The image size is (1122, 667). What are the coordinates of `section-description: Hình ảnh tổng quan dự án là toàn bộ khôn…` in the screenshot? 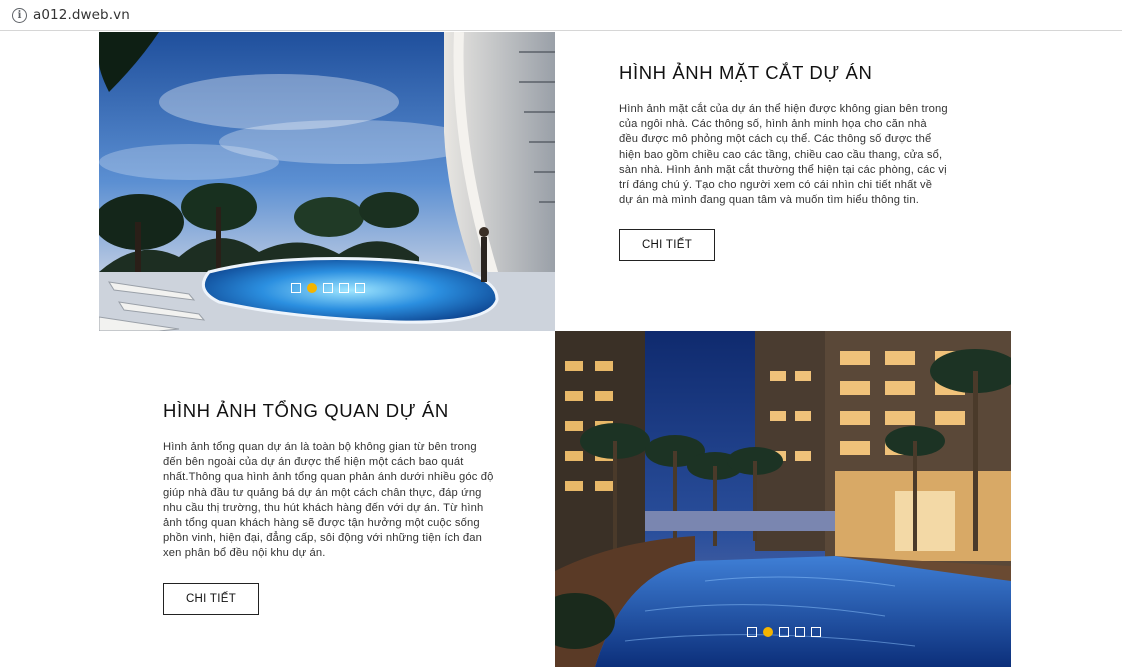 It's located at (328, 500).